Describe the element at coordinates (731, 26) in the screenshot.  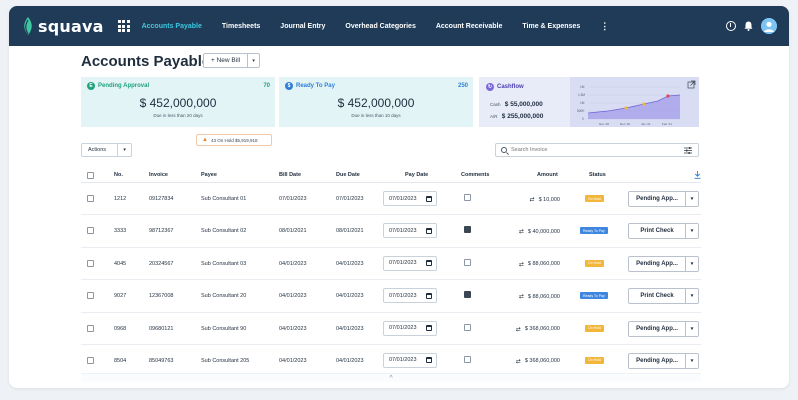
I see `clock-icon` at that location.